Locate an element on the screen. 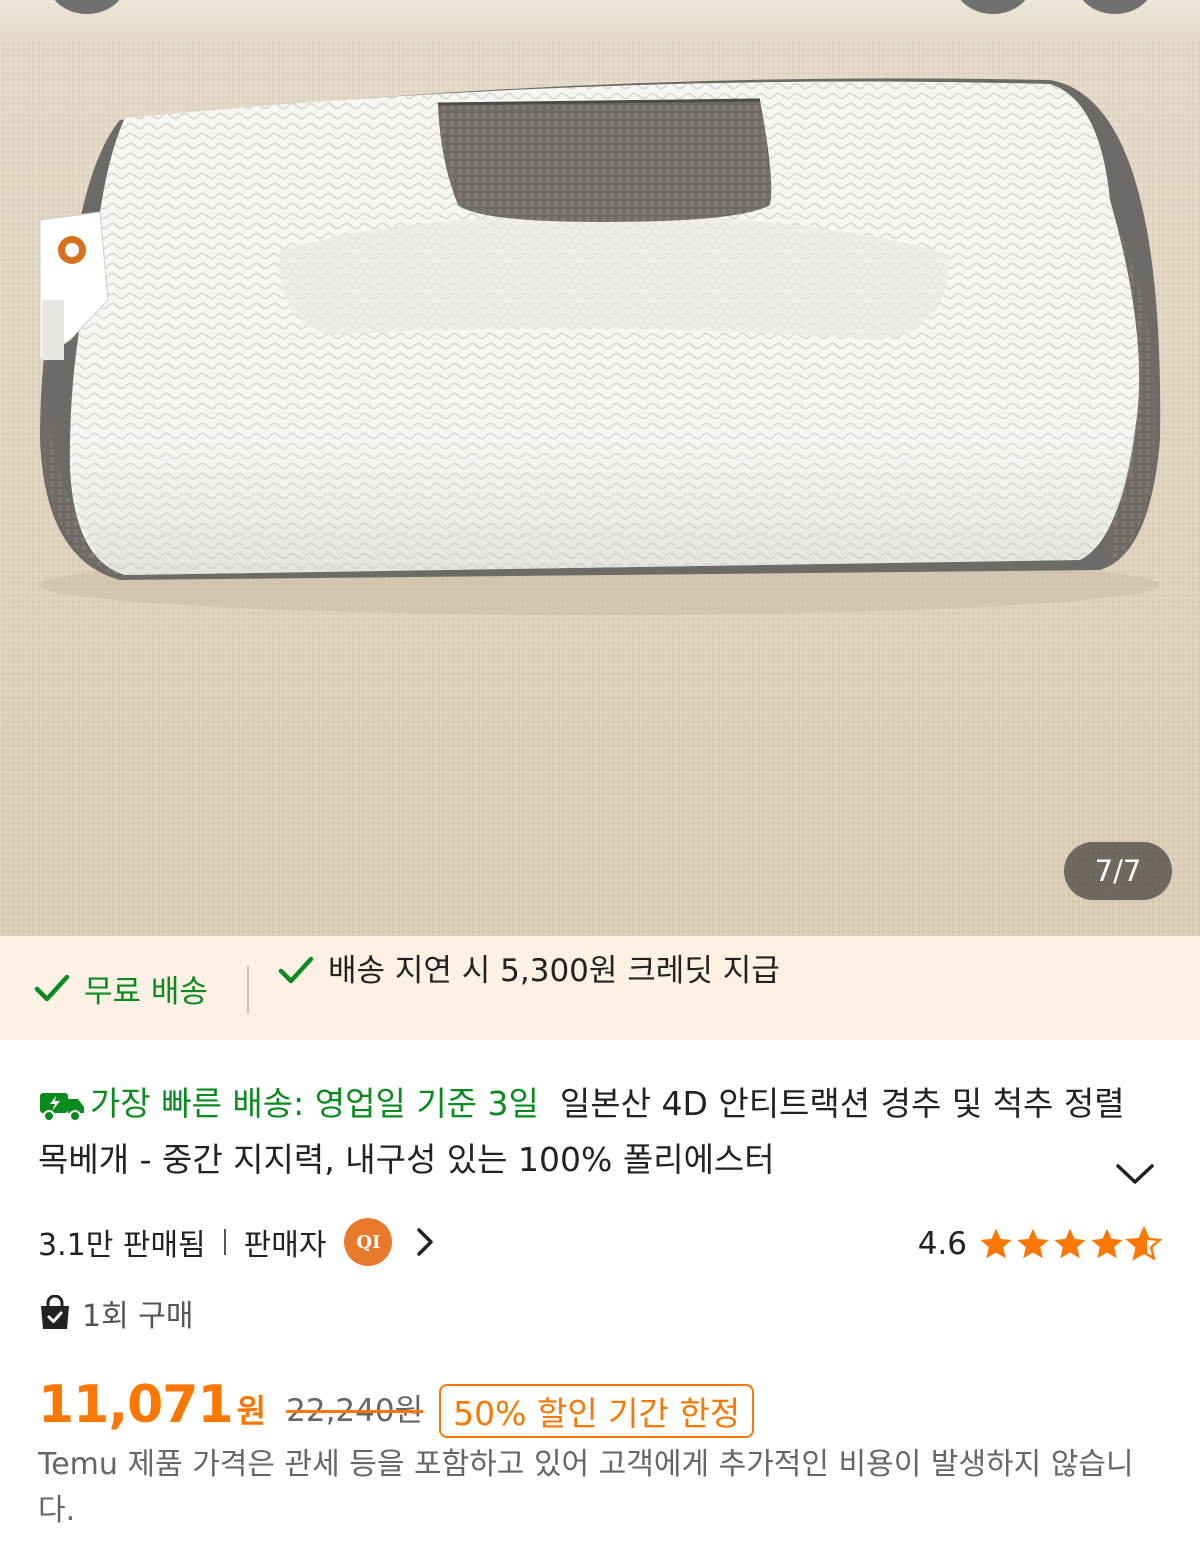 The height and width of the screenshot is (1561, 1200). repeat-purchase-info: 1회 구매 is located at coordinates (115, 1313).